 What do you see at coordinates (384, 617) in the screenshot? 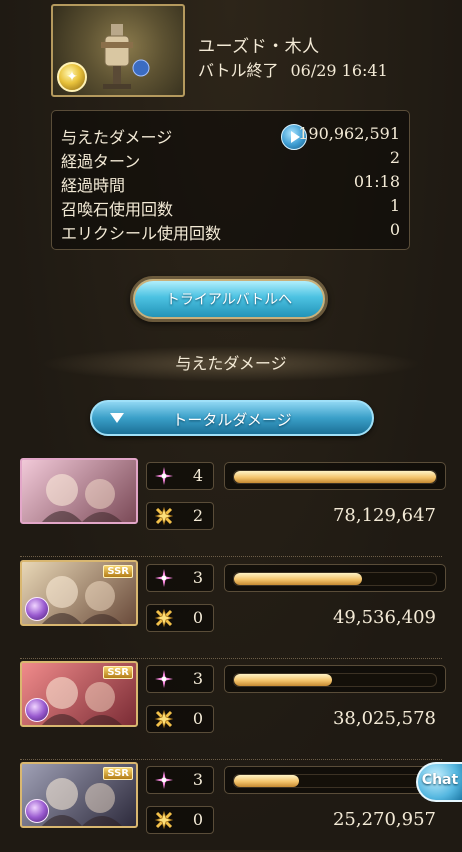
I see `damage-value: 49,536,409` at bounding box center [384, 617].